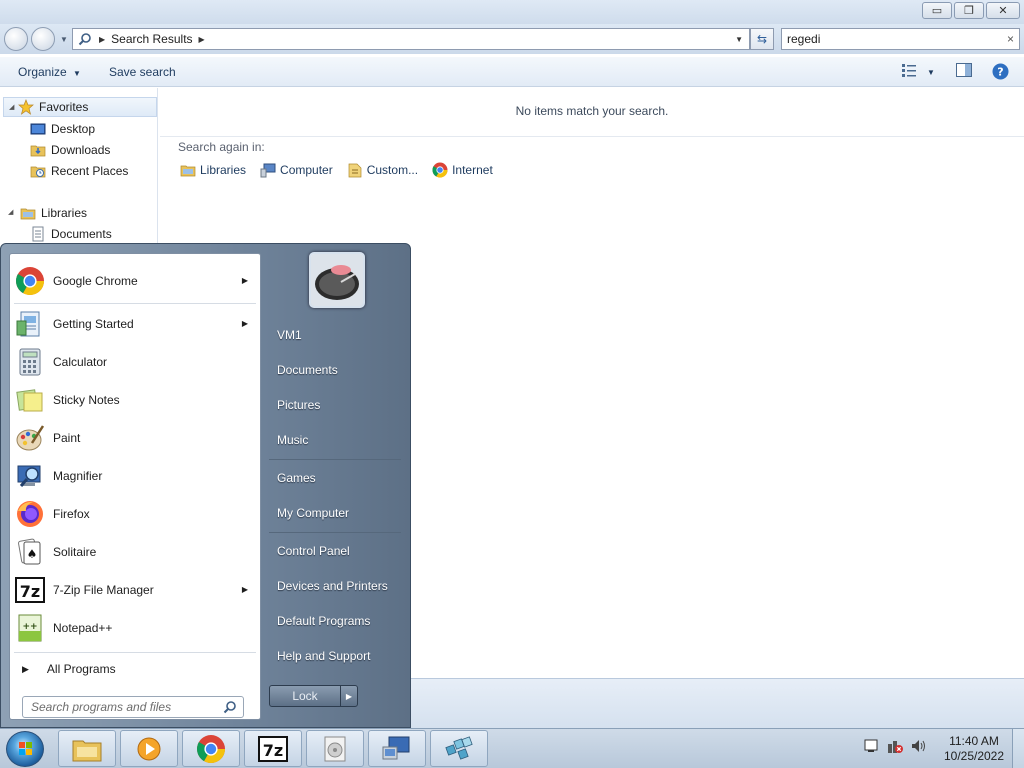  I want to click on close-button: ✕, so click(1003, 10).